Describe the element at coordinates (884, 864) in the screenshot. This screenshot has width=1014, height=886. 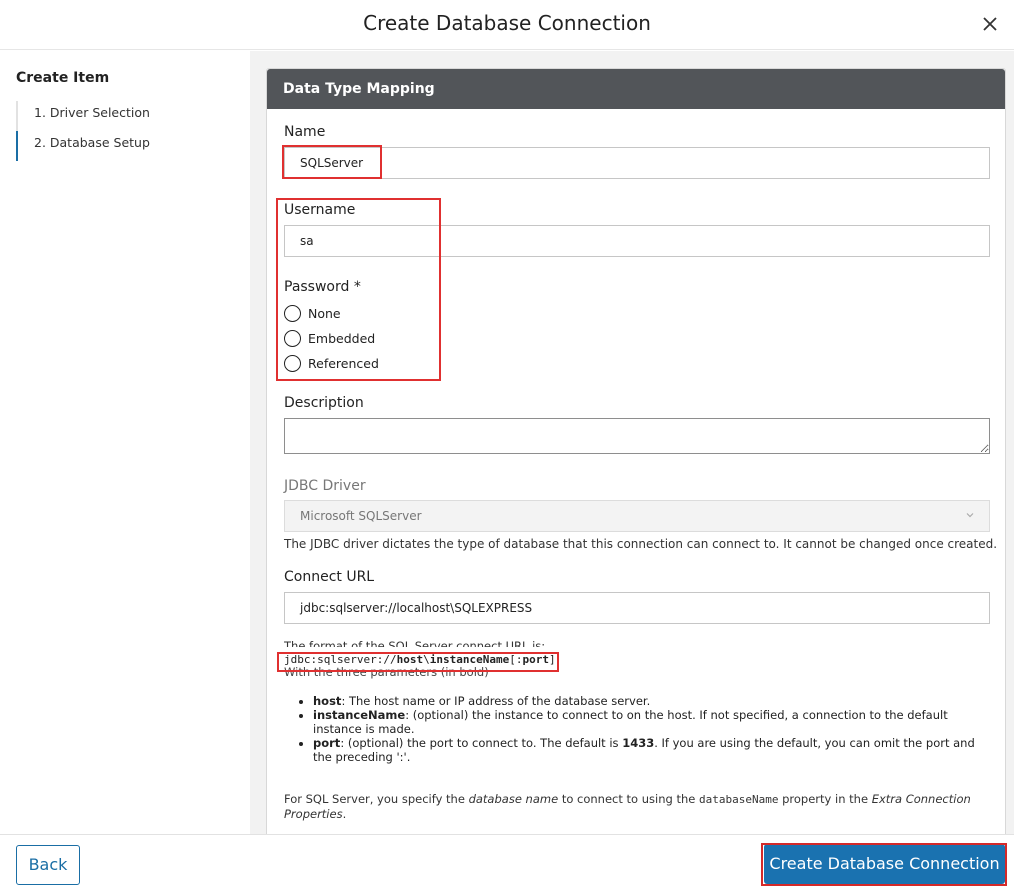
I see `create-database-connection-button: Create Database Connection` at that location.